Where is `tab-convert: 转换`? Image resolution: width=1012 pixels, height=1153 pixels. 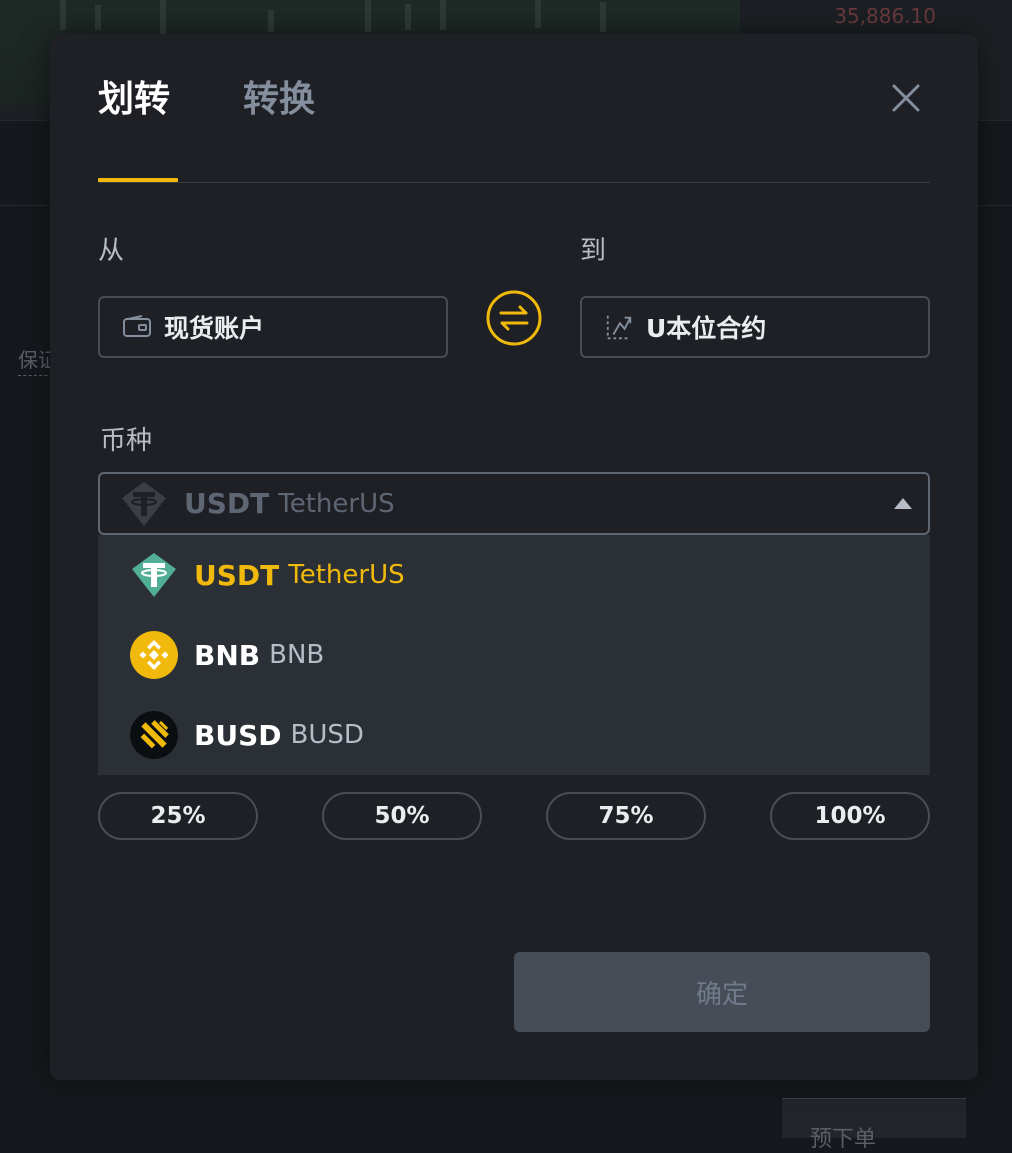
tab-convert: 转换 is located at coordinates (279, 100).